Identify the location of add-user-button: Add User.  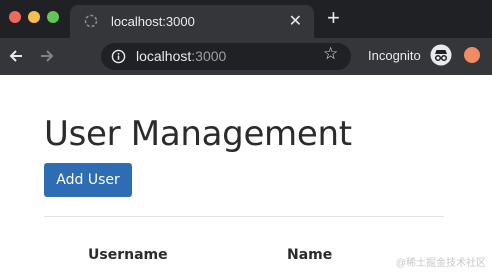
(88, 180).